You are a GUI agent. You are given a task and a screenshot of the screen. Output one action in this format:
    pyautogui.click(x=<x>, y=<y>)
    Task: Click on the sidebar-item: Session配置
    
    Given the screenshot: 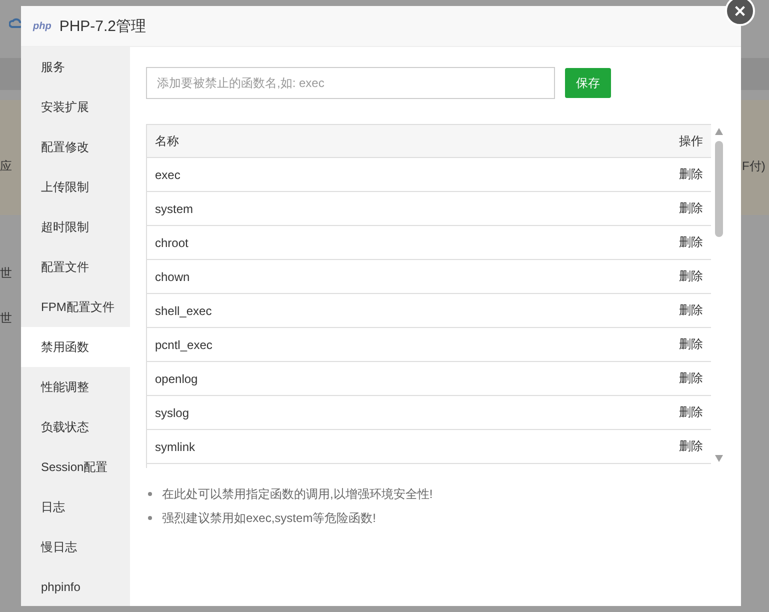 What is the action you would take?
    pyautogui.click(x=75, y=467)
    